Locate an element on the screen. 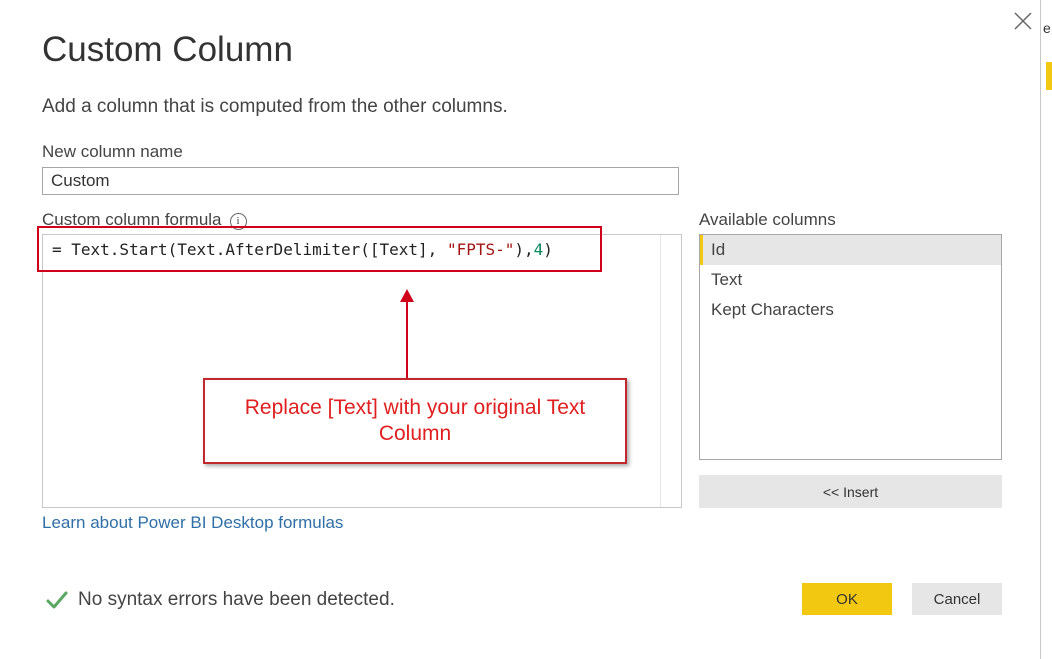 The height and width of the screenshot is (659, 1052). background-window-accent is located at coordinates (1049, 76).